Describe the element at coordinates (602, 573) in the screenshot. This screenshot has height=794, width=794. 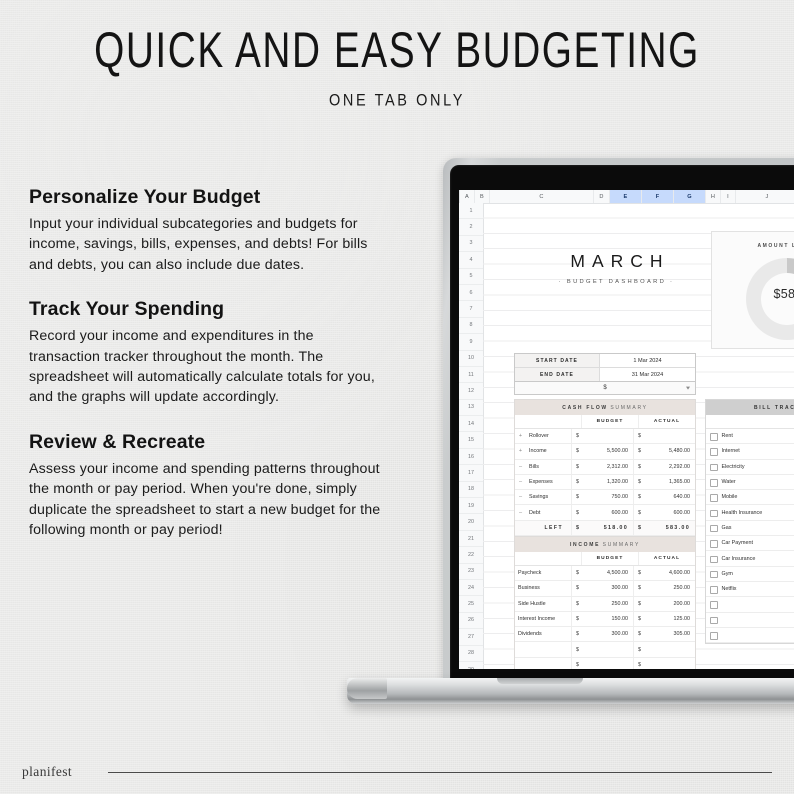
I see `row-budget: $4,500.00` at that location.